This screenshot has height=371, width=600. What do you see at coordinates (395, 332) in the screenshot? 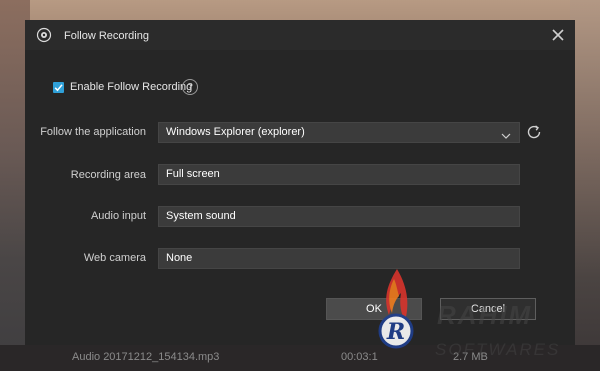
I see `svg-text: R` at bounding box center [395, 332].